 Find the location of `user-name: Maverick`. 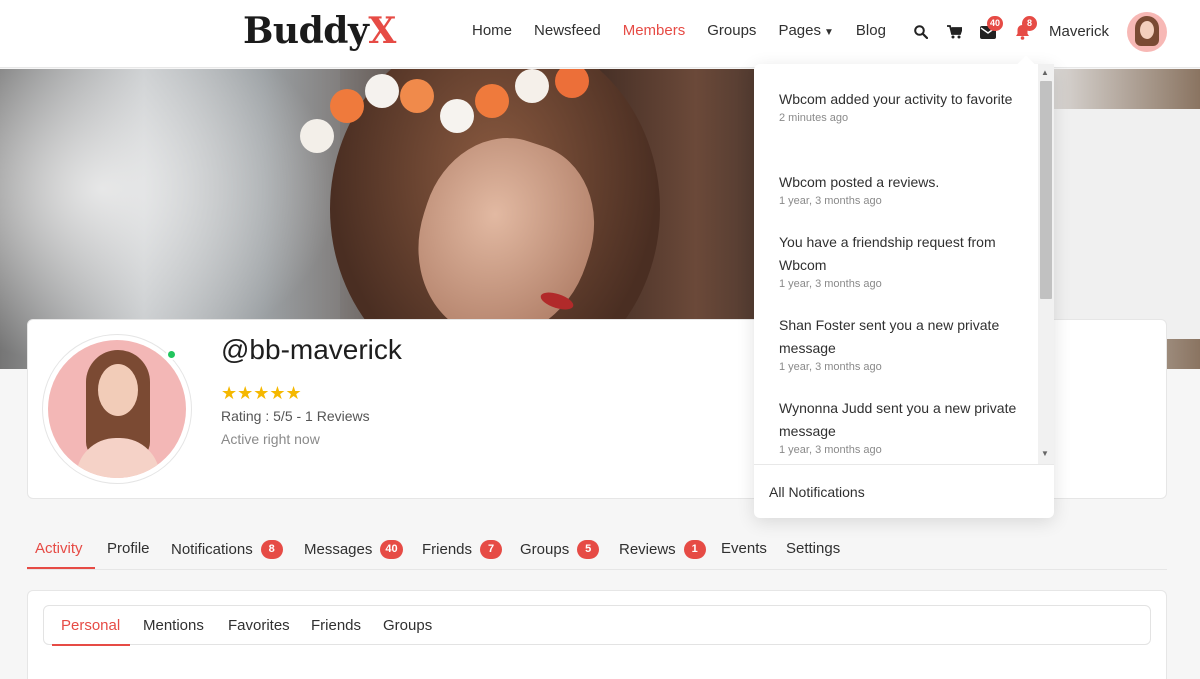

user-name: Maverick is located at coordinates (1079, 31).